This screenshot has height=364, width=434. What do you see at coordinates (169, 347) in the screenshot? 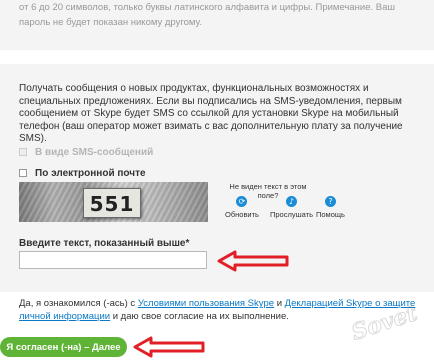
I see `arrow-pointing-button-icon` at bounding box center [169, 347].